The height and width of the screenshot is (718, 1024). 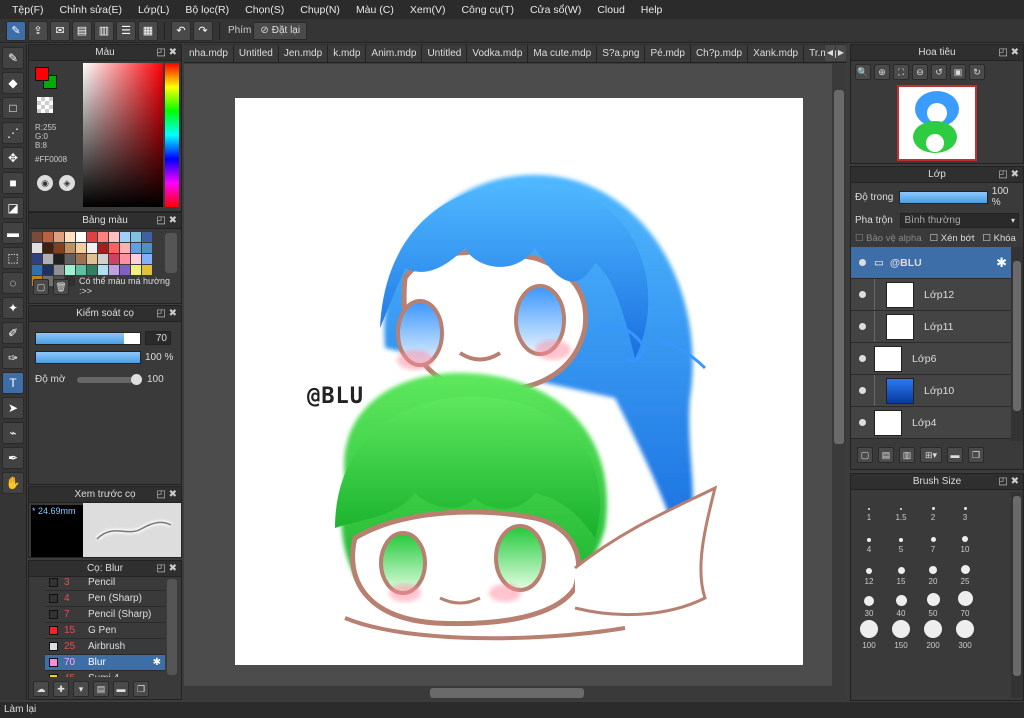 I want to click on export-icon: ⇪, so click(x=38, y=30).